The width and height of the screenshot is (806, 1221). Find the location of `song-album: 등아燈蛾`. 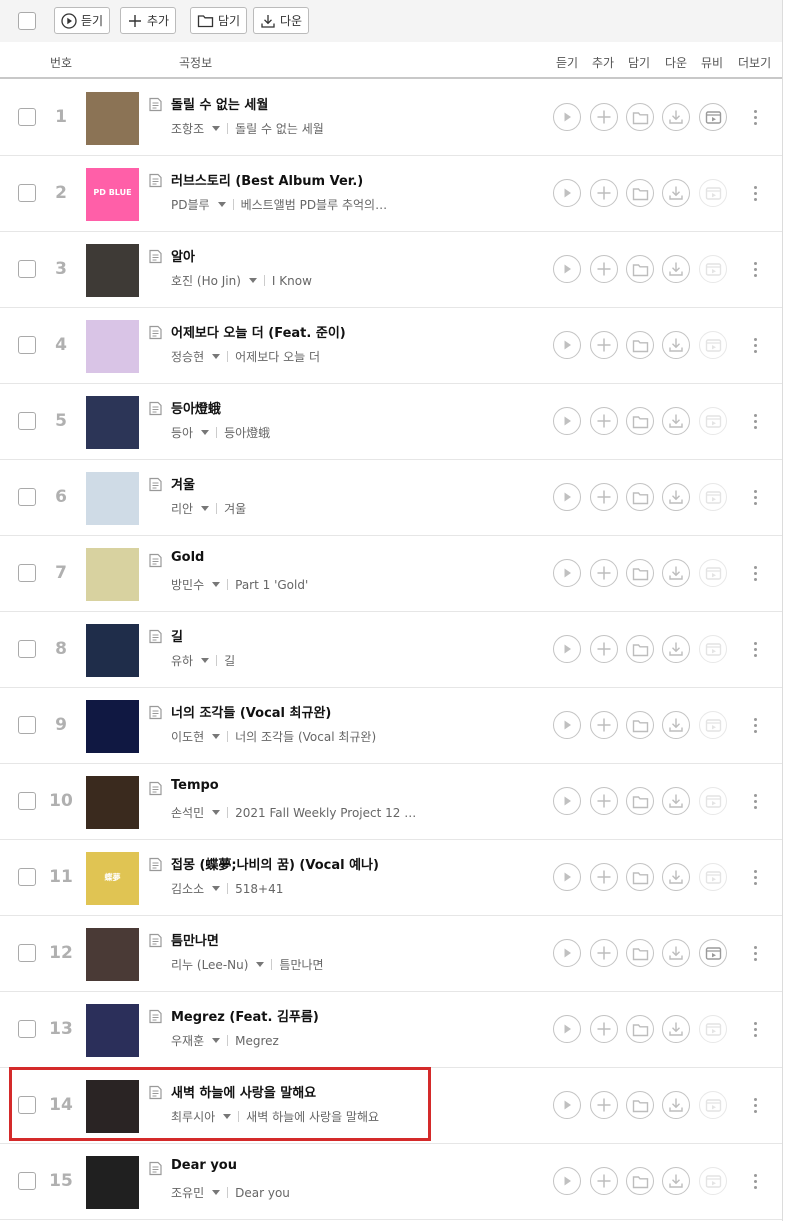

song-album: 등아燈蛾 is located at coordinates (247, 432).